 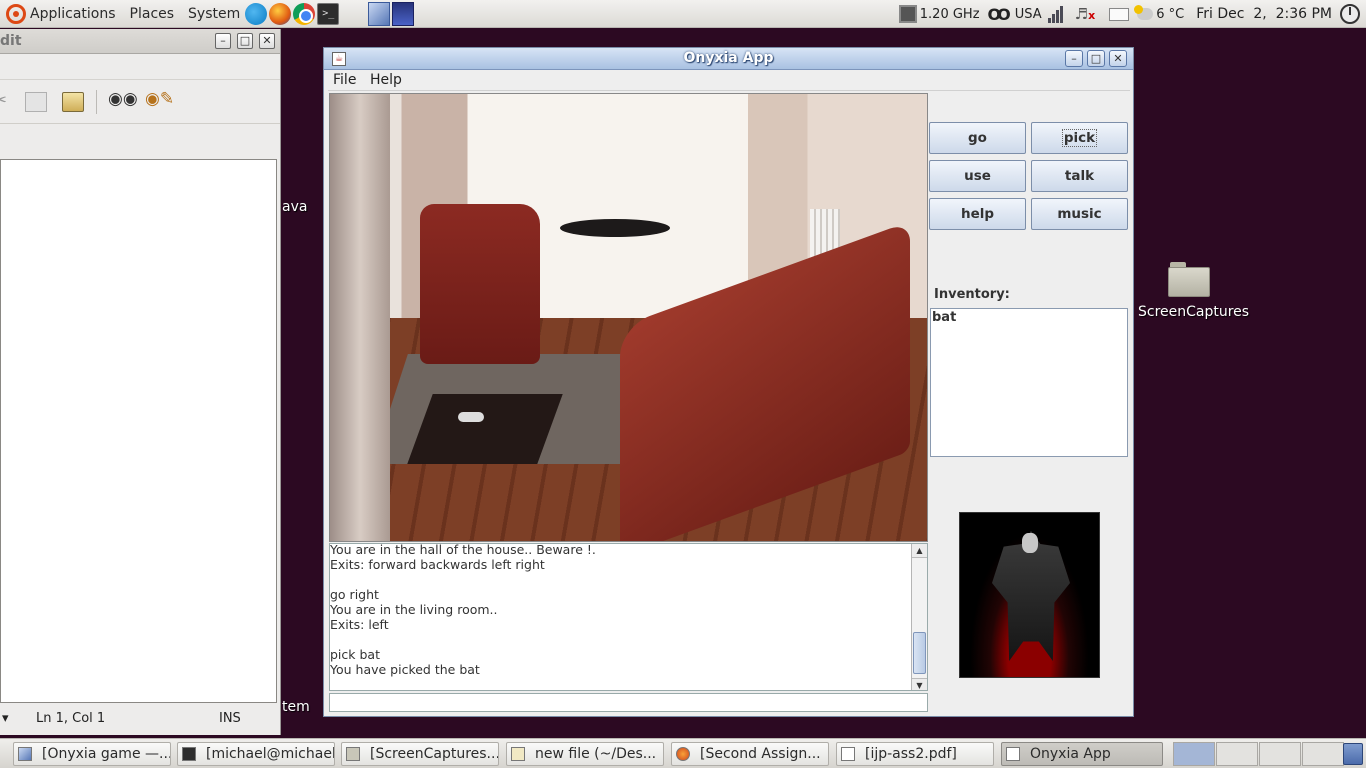 What do you see at coordinates (1029, 595) in the screenshot?
I see `character-portrait-image` at bounding box center [1029, 595].